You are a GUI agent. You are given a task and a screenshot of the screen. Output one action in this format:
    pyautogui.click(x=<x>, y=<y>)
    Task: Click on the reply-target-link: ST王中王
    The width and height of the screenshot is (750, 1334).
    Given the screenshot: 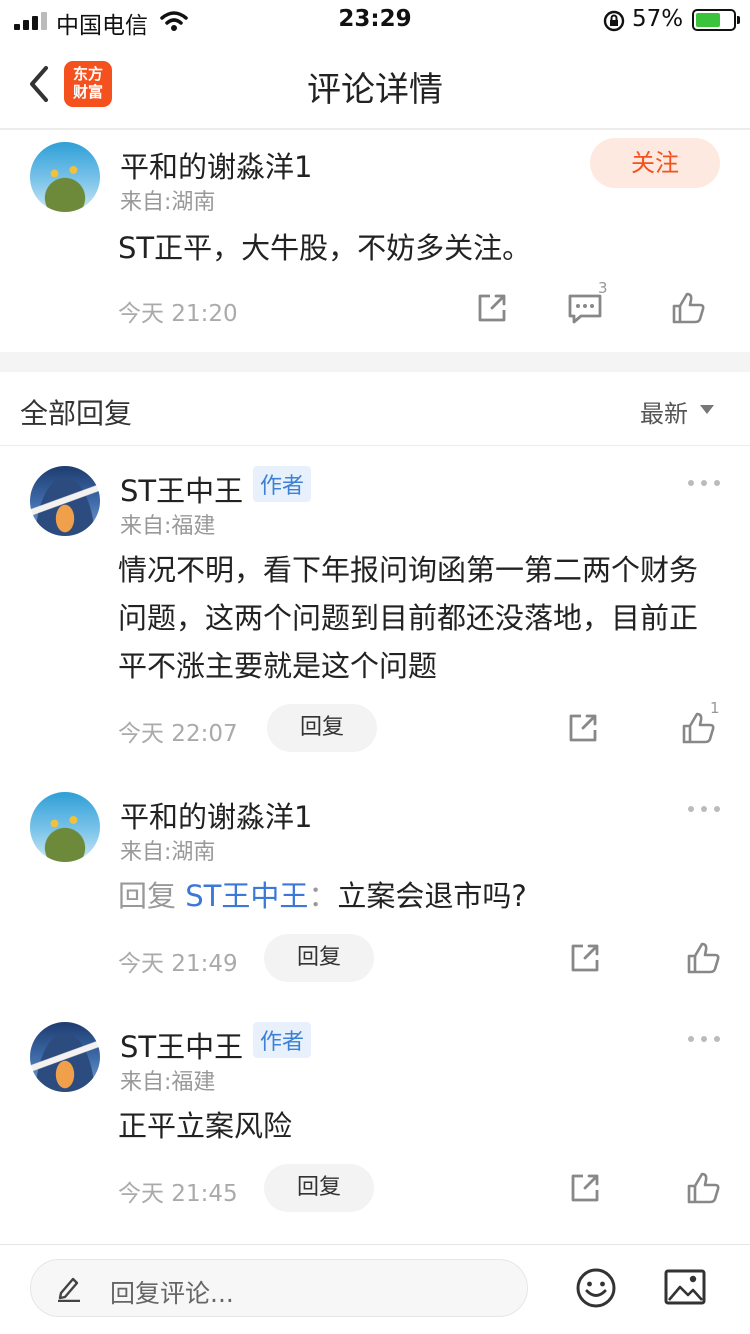 What is the action you would take?
    pyautogui.click(x=246, y=896)
    